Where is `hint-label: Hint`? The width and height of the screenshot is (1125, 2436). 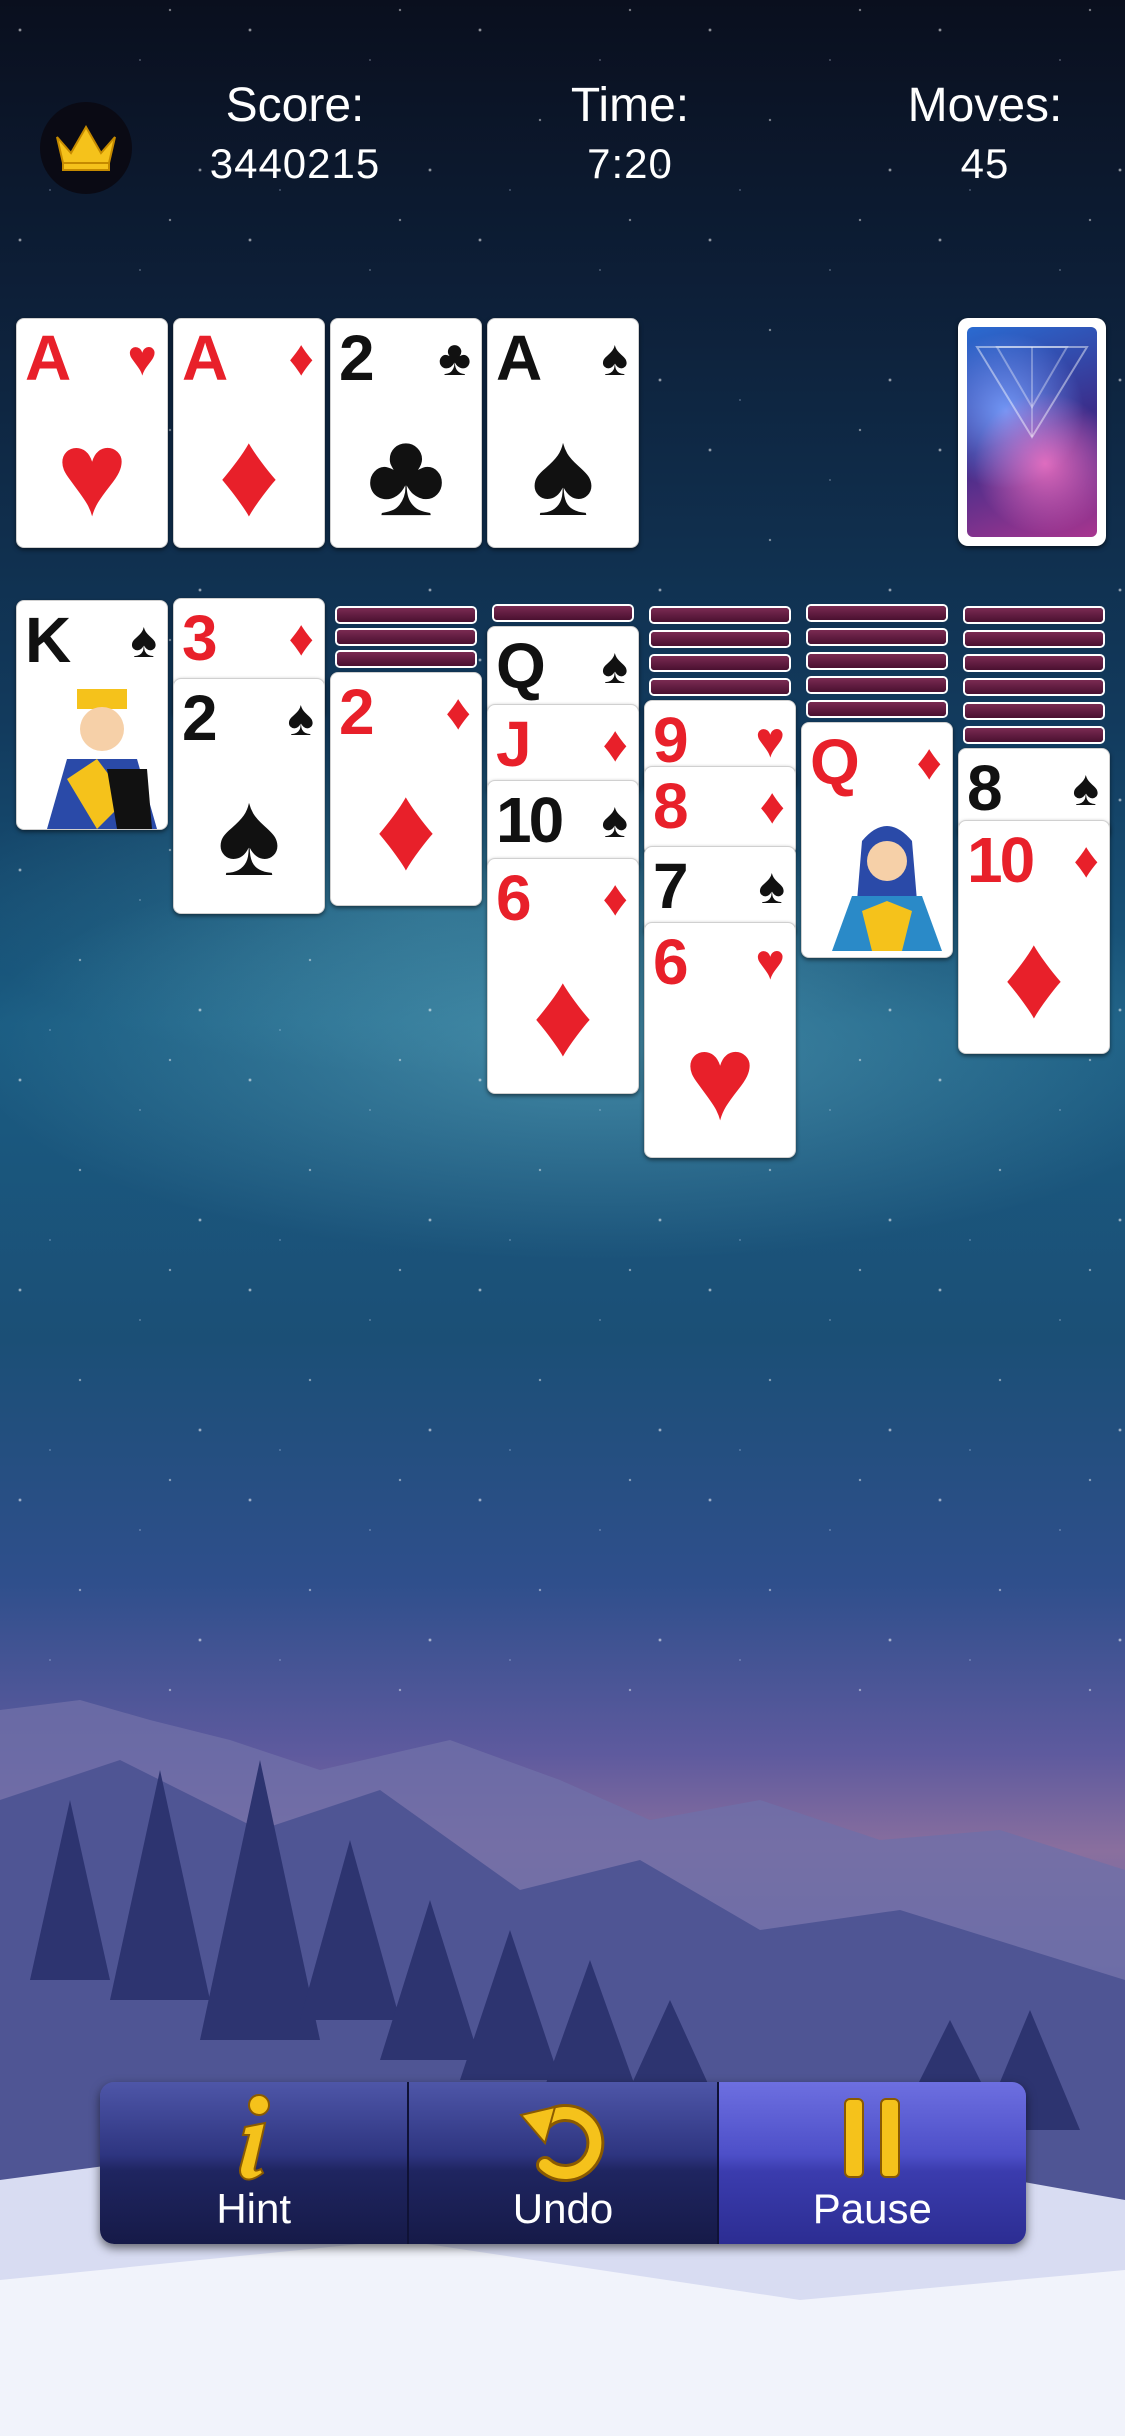 hint-label: Hint is located at coordinates (254, 2208).